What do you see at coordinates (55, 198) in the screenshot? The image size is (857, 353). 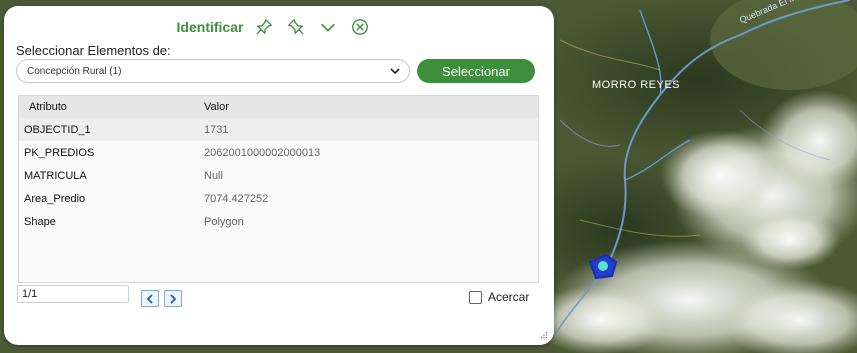 I see `attribute-cell: Area_Predio` at bounding box center [55, 198].